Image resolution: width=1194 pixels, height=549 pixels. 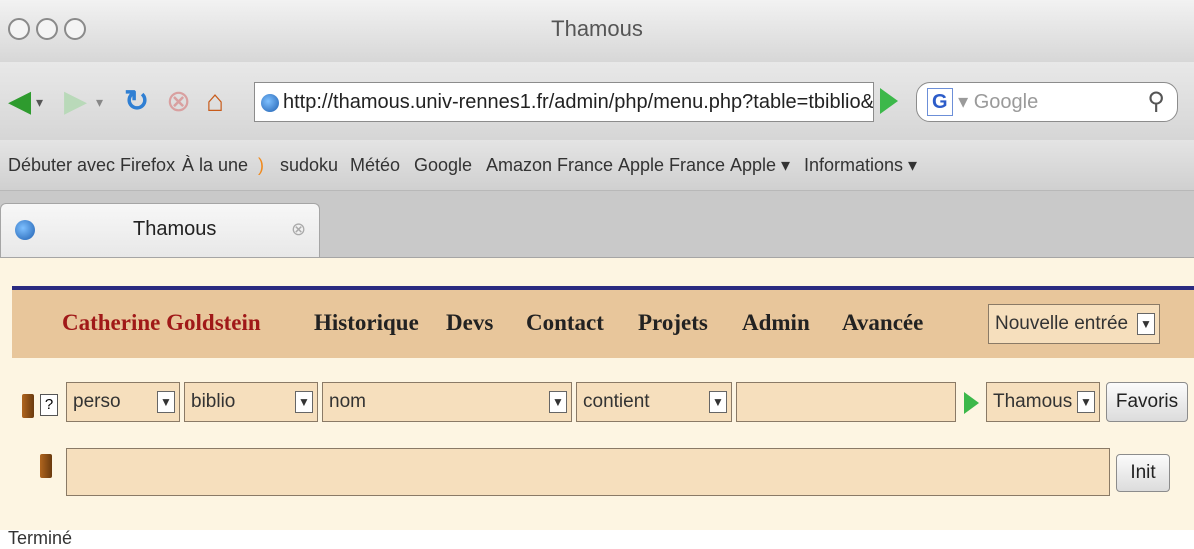 I want to click on forward-history-dropdown-icon: ▾, so click(x=99, y=102).